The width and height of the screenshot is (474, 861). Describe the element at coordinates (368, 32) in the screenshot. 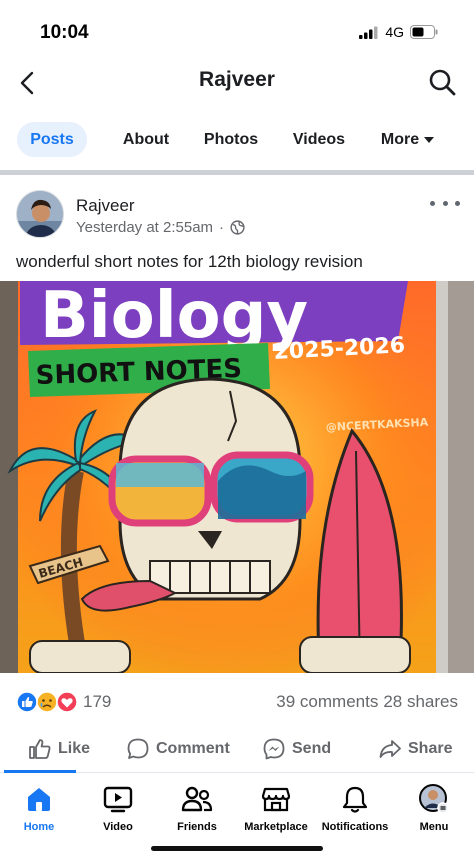

I see `signal-icon` at that location.